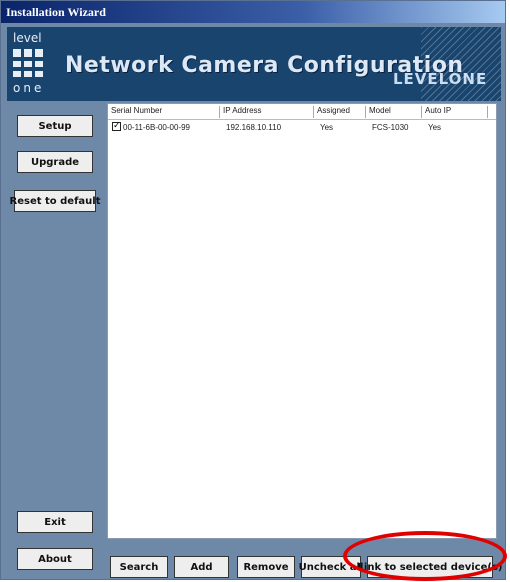 The width and height of the screenshot is (510, 582). What do you see at coordinates (425, 556) in the screenshot?
I see `highlight-circle` at bounding box center [425, 556].